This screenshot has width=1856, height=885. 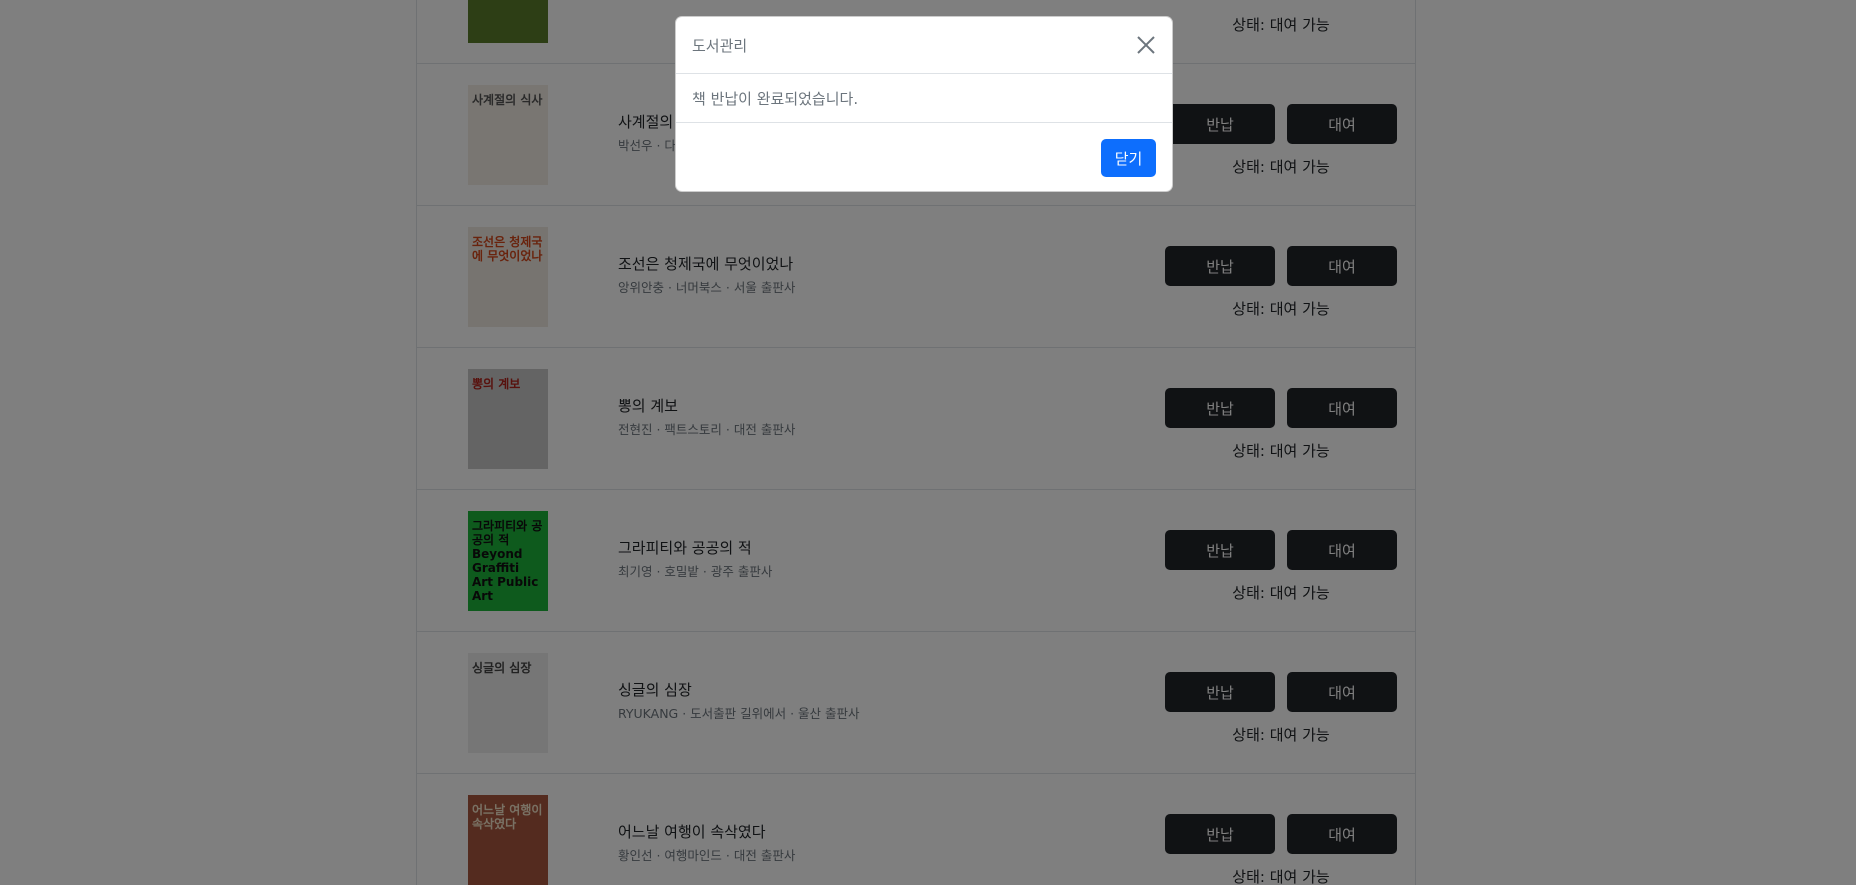 What do you see at coordinates (924, 98) in the screenshot?
I see `modal-body: 책 반납이 완료되었습니다.` at bounding box center [924, 98].